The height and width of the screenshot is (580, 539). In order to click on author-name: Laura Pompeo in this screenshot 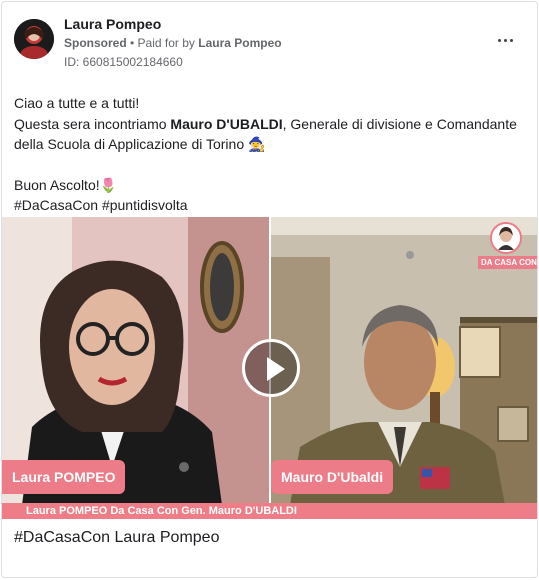, I will do `click(112, 24)`.